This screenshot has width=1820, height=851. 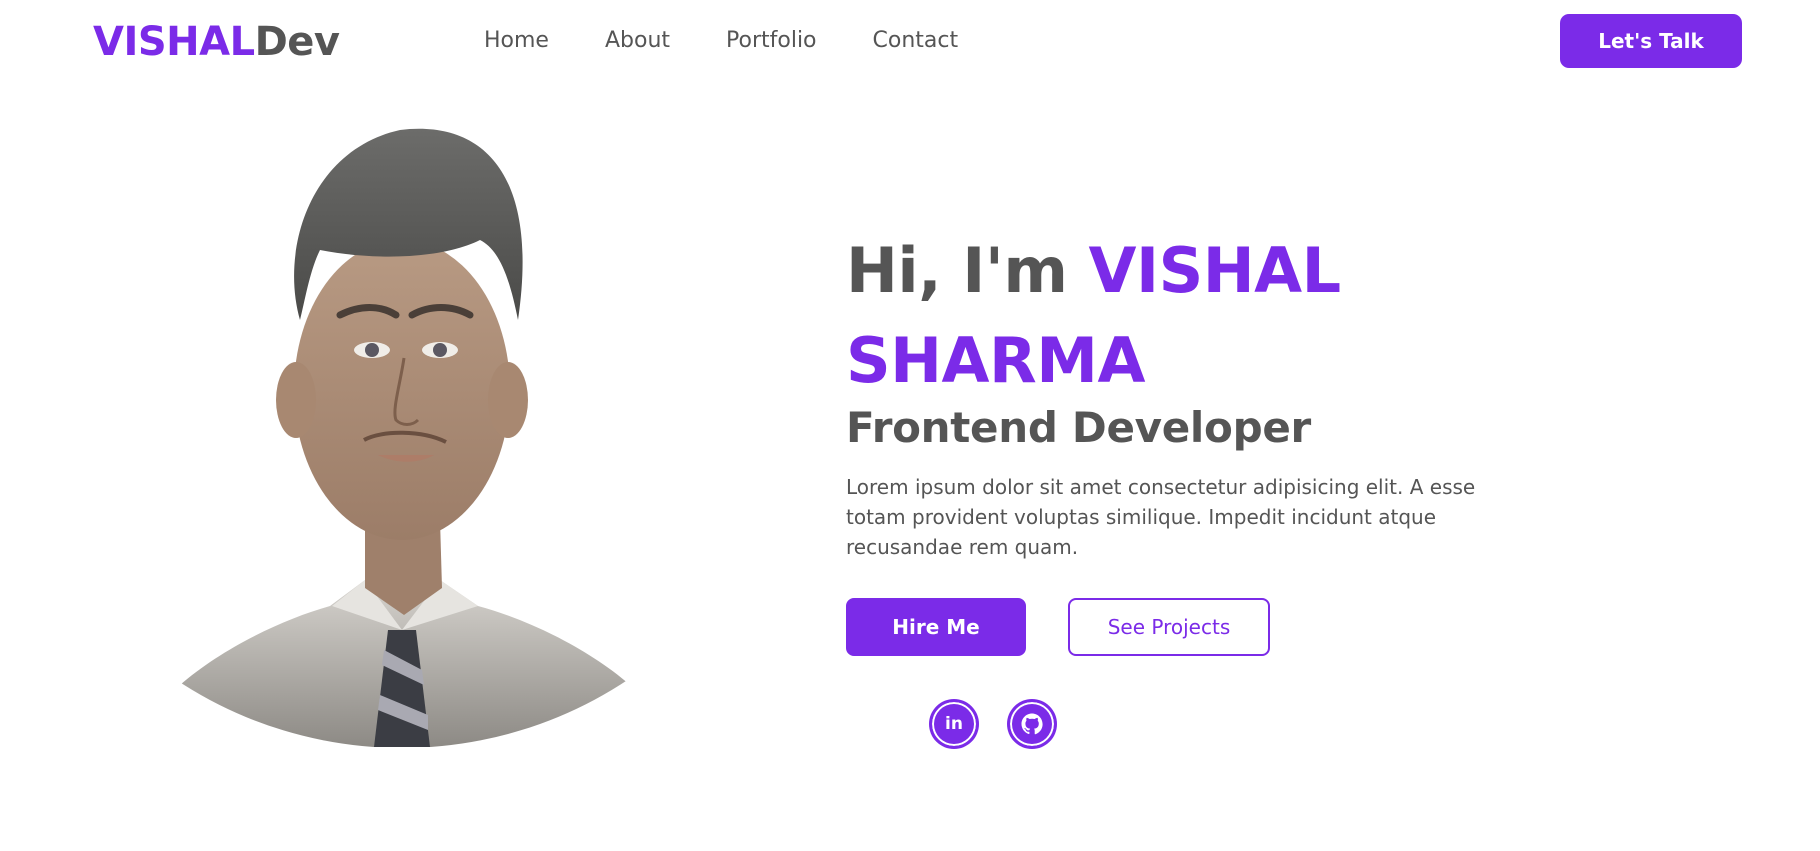 What do you see at coordinates (174, 42) in the screenshot?
I see `logo-accent: VISHAL` at bounding box center [174, 42].